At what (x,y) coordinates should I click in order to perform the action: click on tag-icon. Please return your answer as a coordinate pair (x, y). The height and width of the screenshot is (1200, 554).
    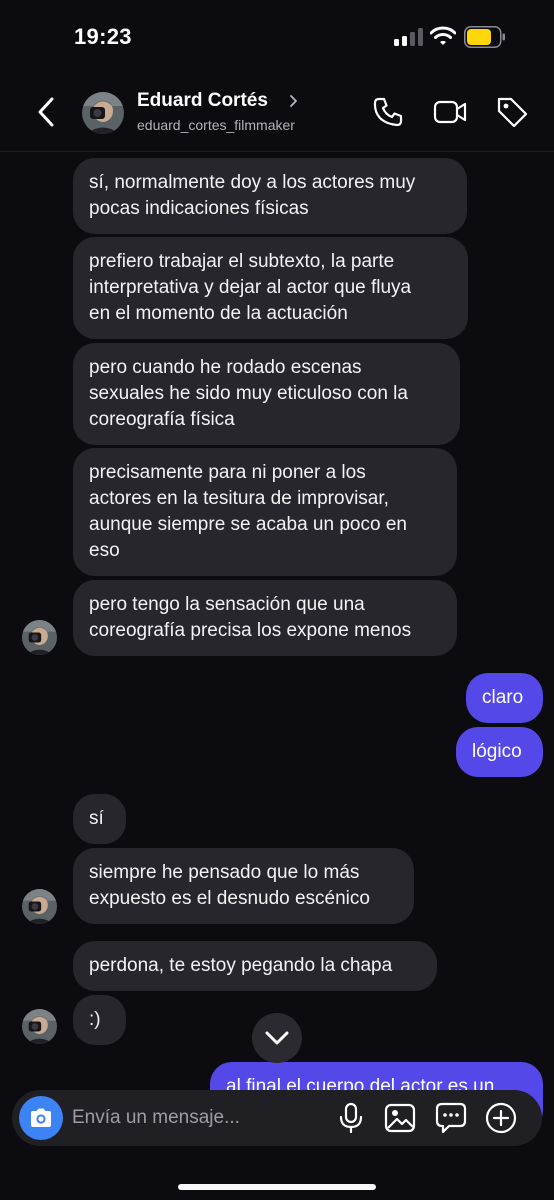
    Looking at the image, I should click on (512, 112).